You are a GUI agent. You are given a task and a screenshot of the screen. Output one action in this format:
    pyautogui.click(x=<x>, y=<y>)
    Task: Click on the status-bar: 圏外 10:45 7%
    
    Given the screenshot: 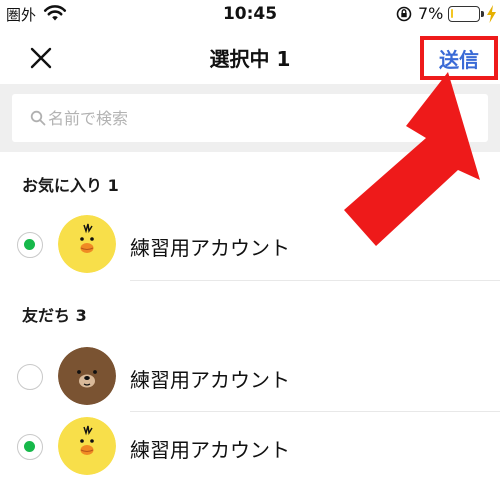 What is the action you would take?
    pyautogui.click(x=250, y=15)
    